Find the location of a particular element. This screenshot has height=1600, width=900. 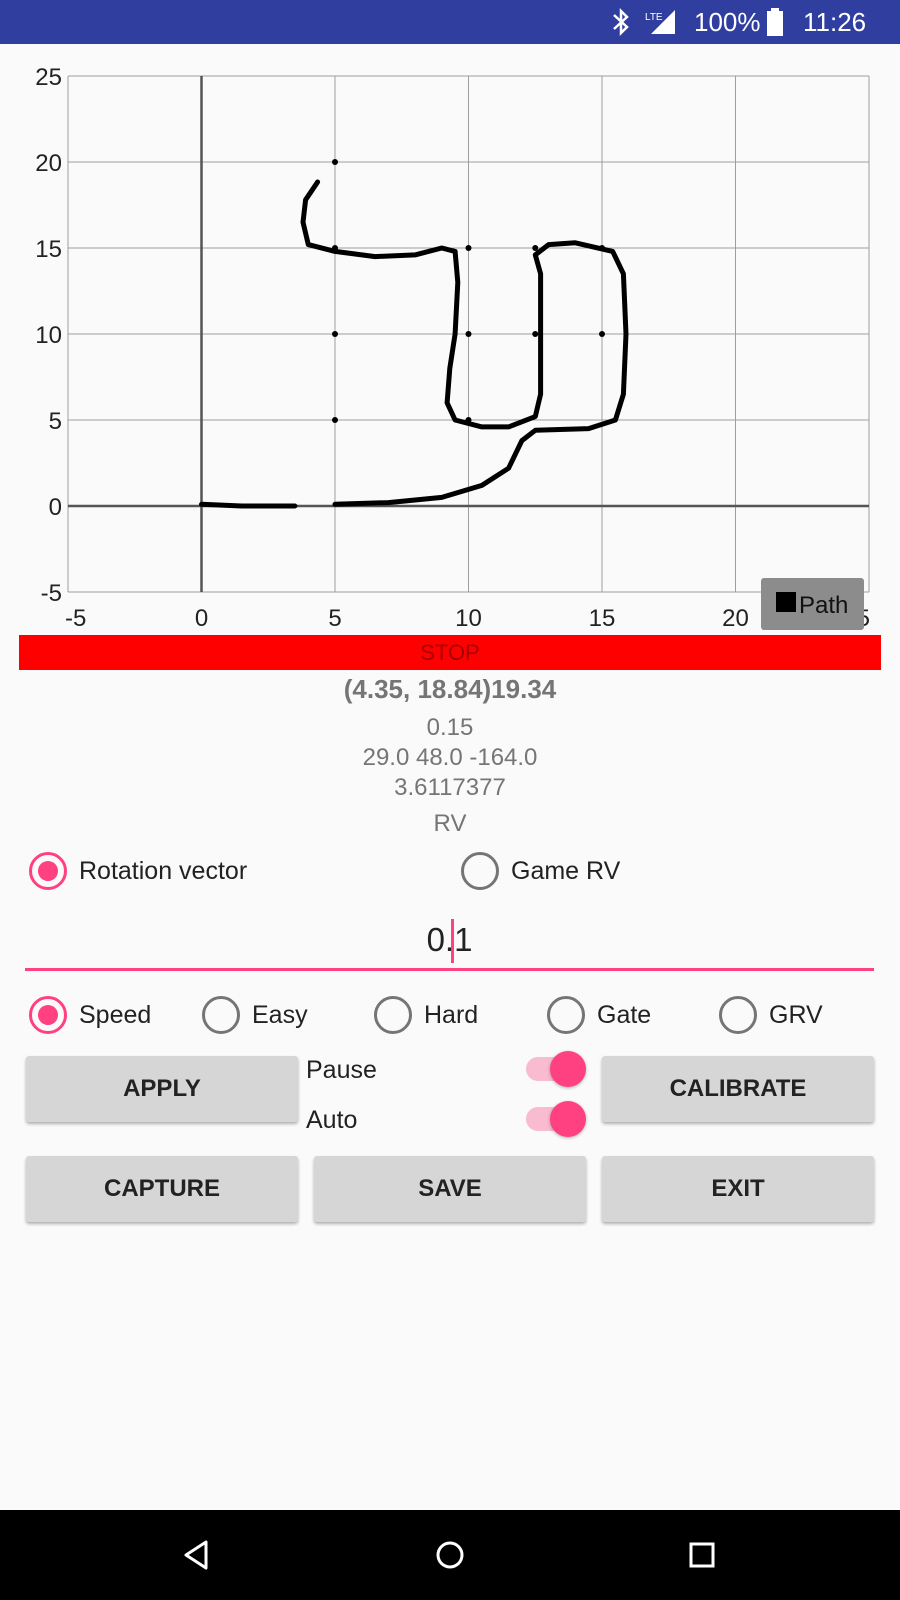

x-tick-label: 10 is located at coordinates (468, 618).